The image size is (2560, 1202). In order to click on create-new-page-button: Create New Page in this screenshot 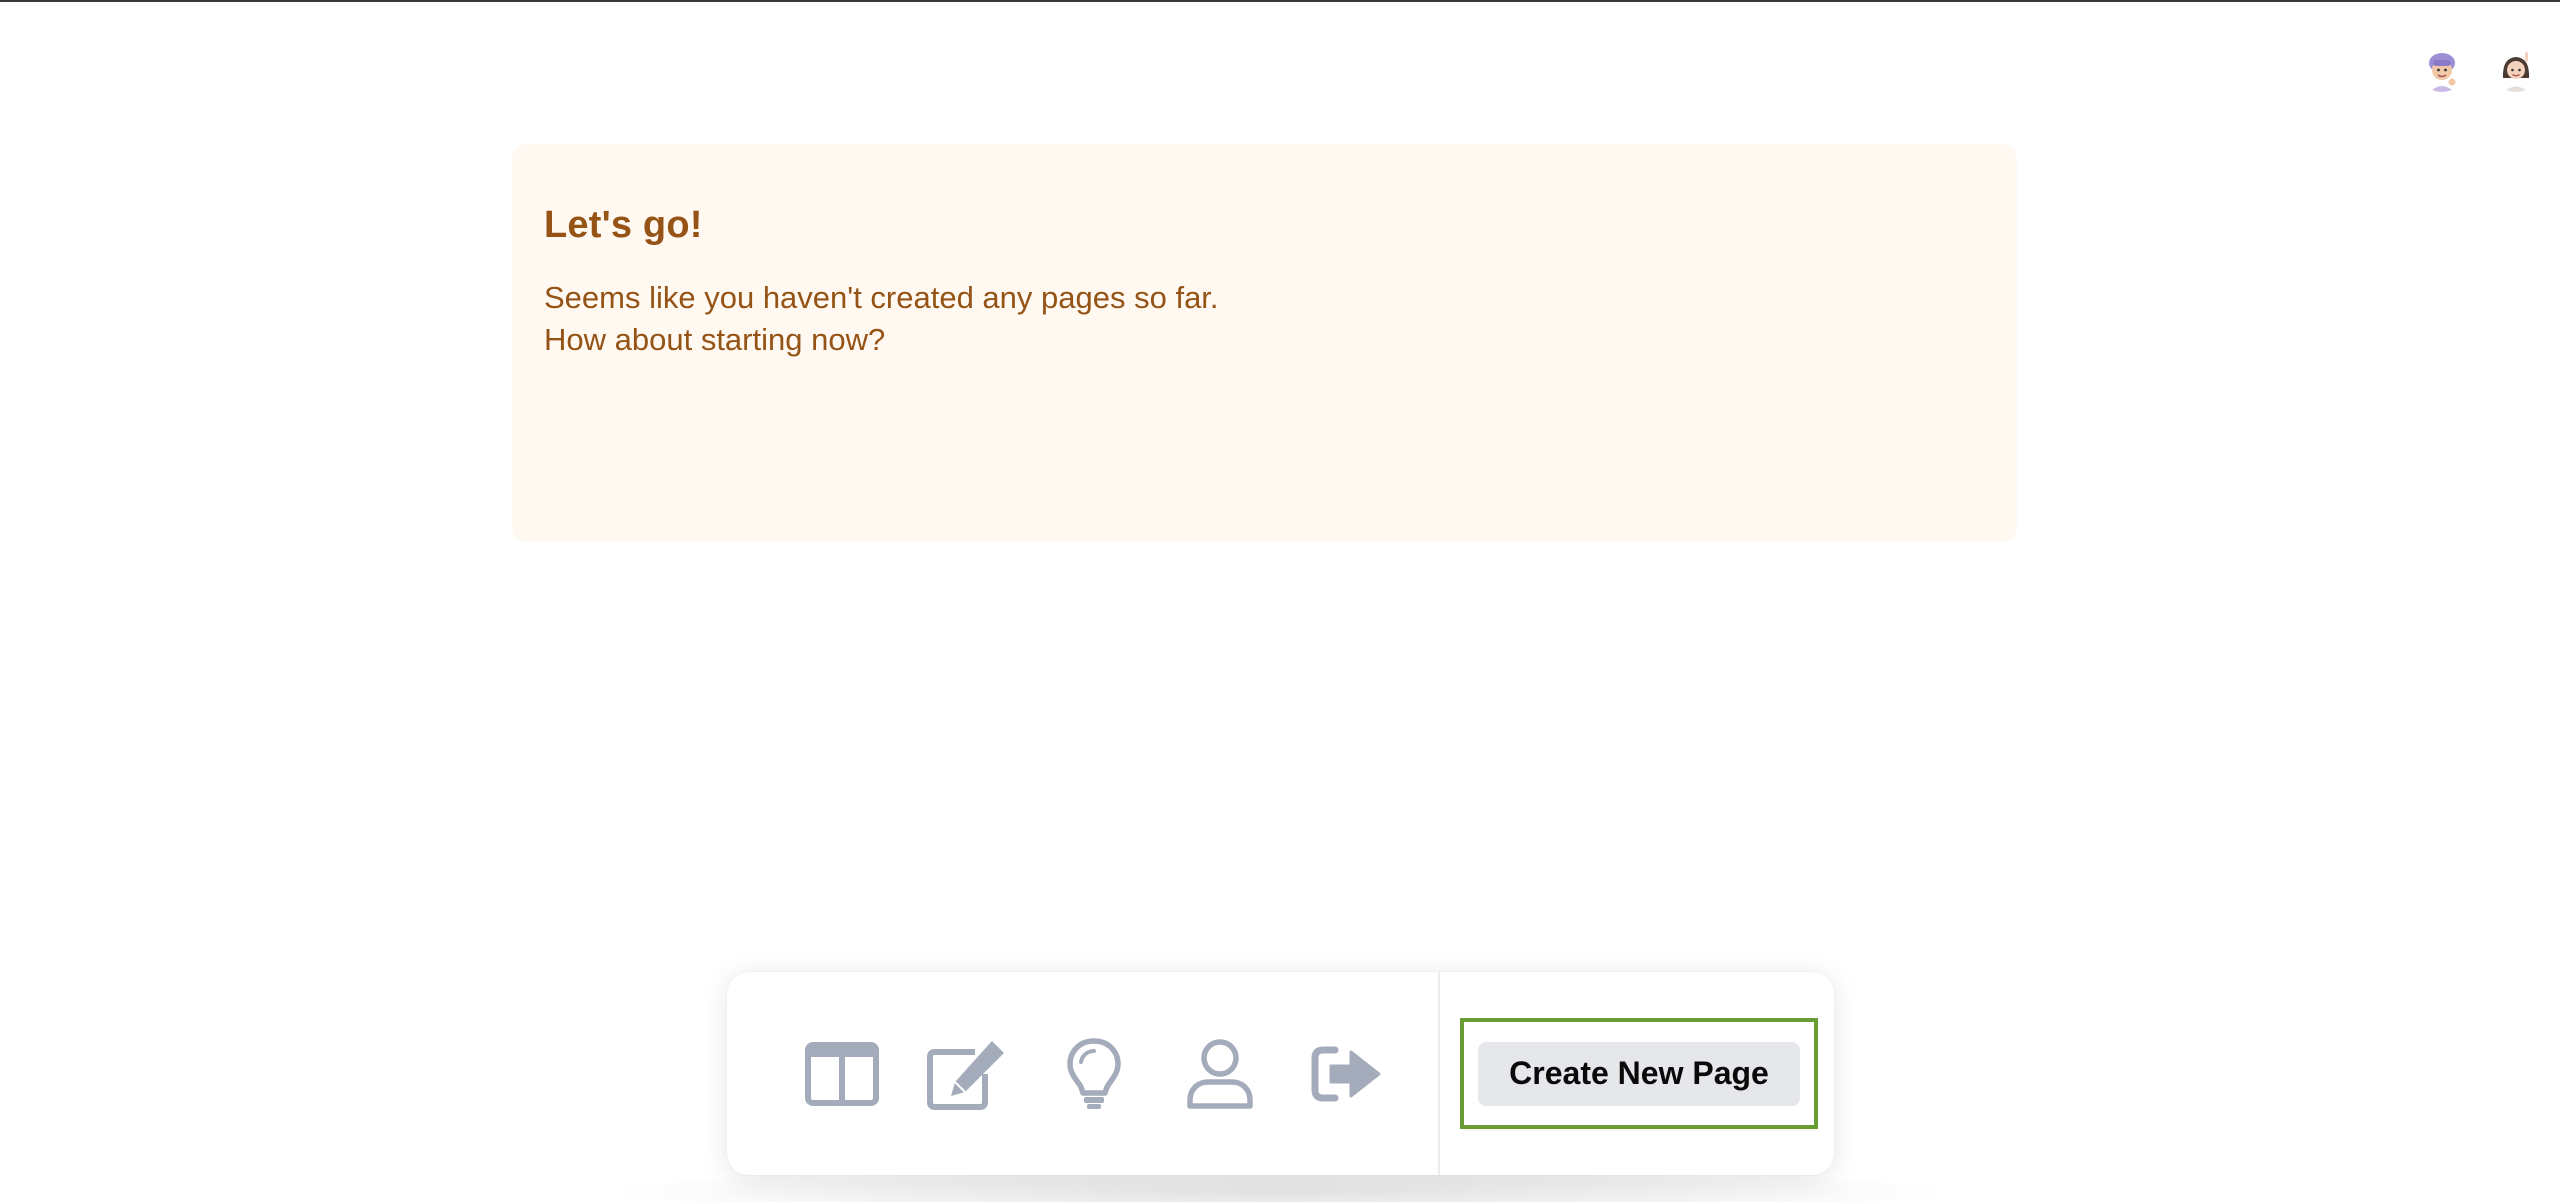, I will do `click(1639, 1073)`.